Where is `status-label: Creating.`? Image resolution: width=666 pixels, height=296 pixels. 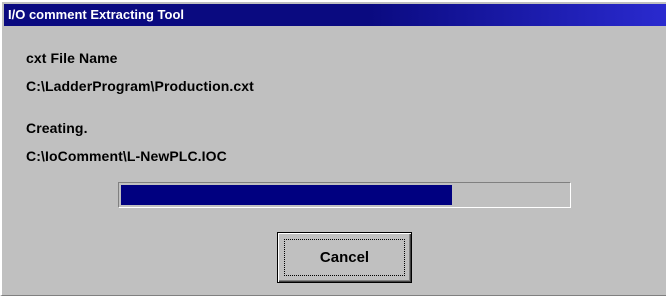 status-label: Creating. is located at coordinates (57, 128).